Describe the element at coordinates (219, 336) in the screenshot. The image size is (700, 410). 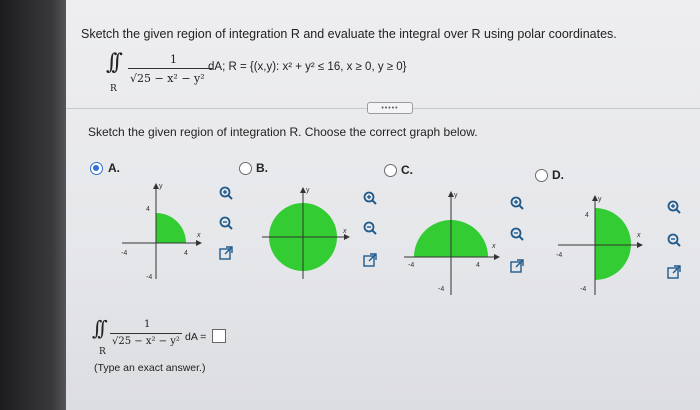
I see `answer-input` at that location.